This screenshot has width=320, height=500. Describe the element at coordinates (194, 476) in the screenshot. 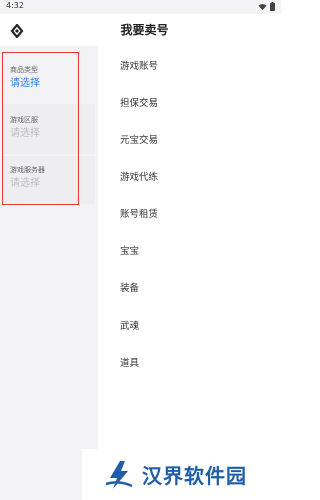

I see `watermark-text: 汉界软件园` at that location.